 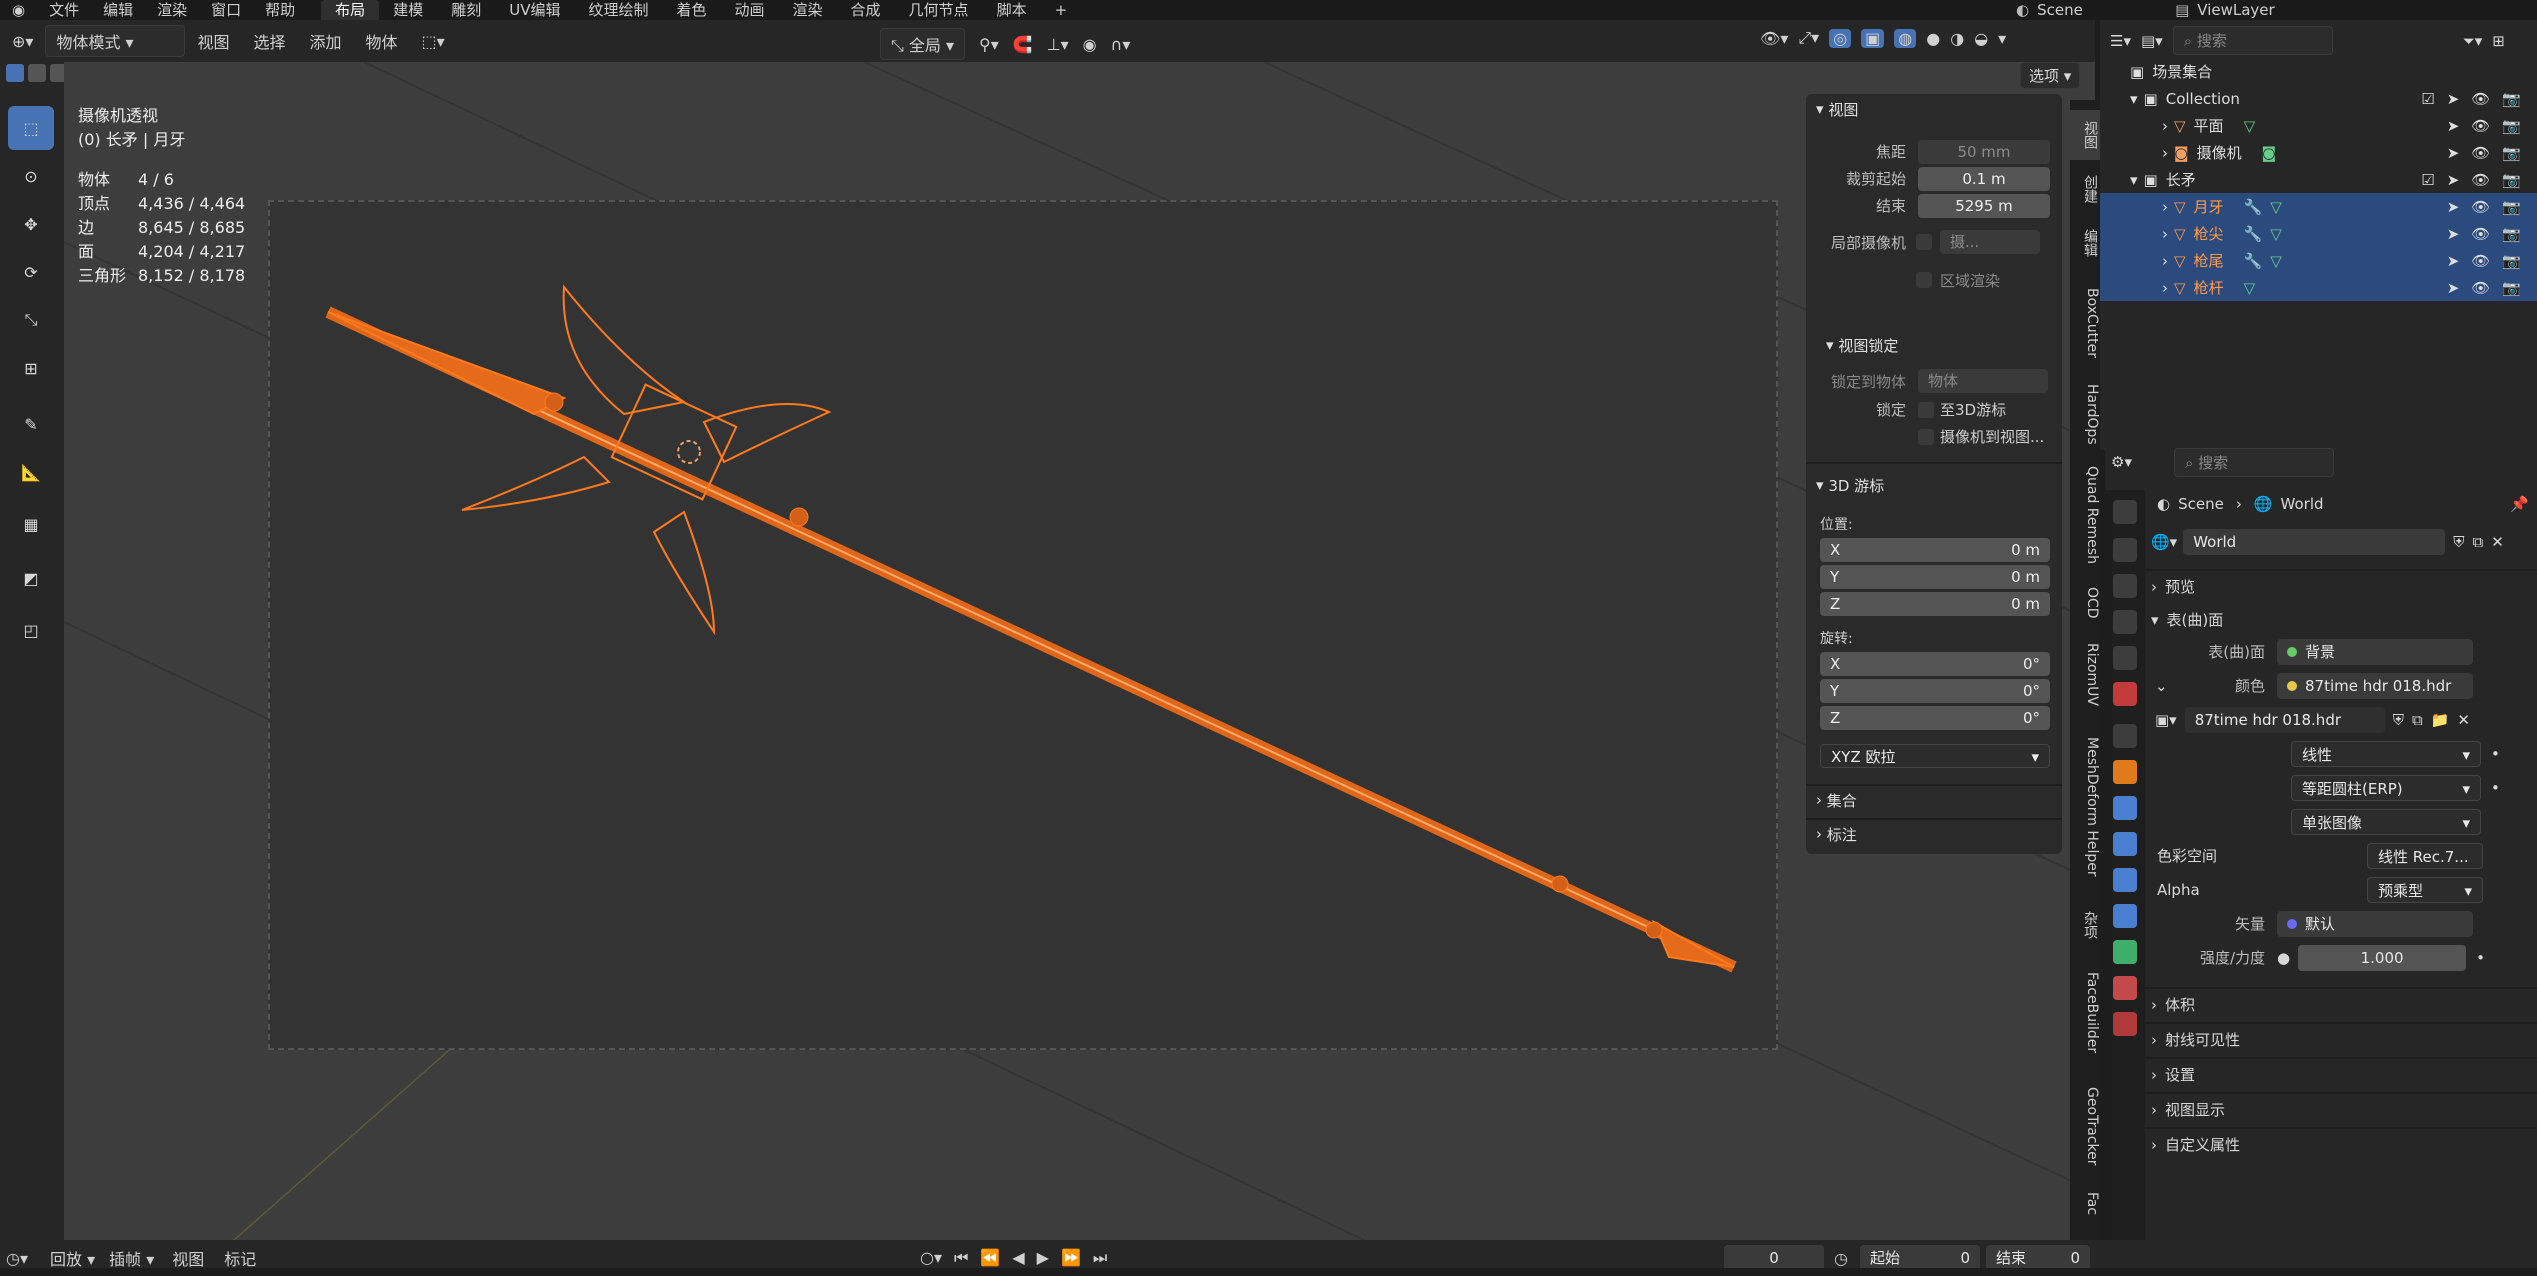 I want to click on constraints-tab-icon, so click(x=2125, y=916).